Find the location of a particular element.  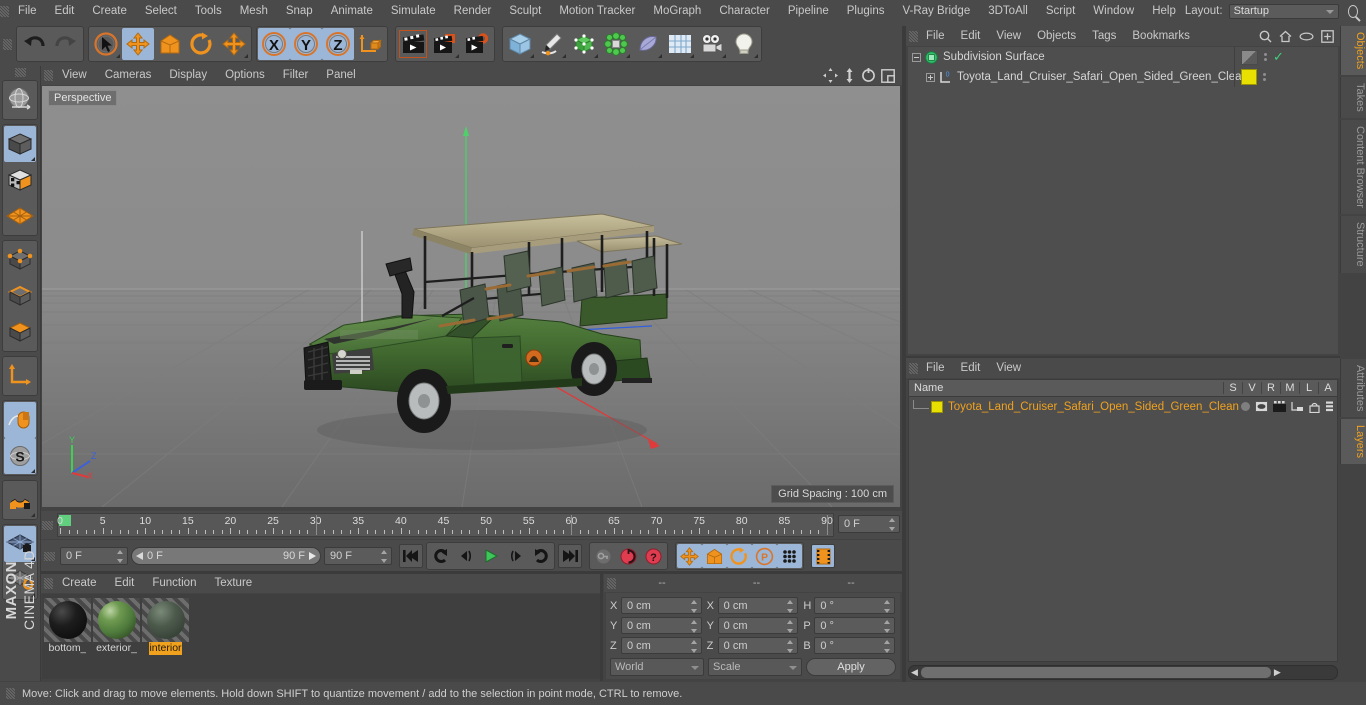

material-menu-grip is located at coordinates (48, 583).